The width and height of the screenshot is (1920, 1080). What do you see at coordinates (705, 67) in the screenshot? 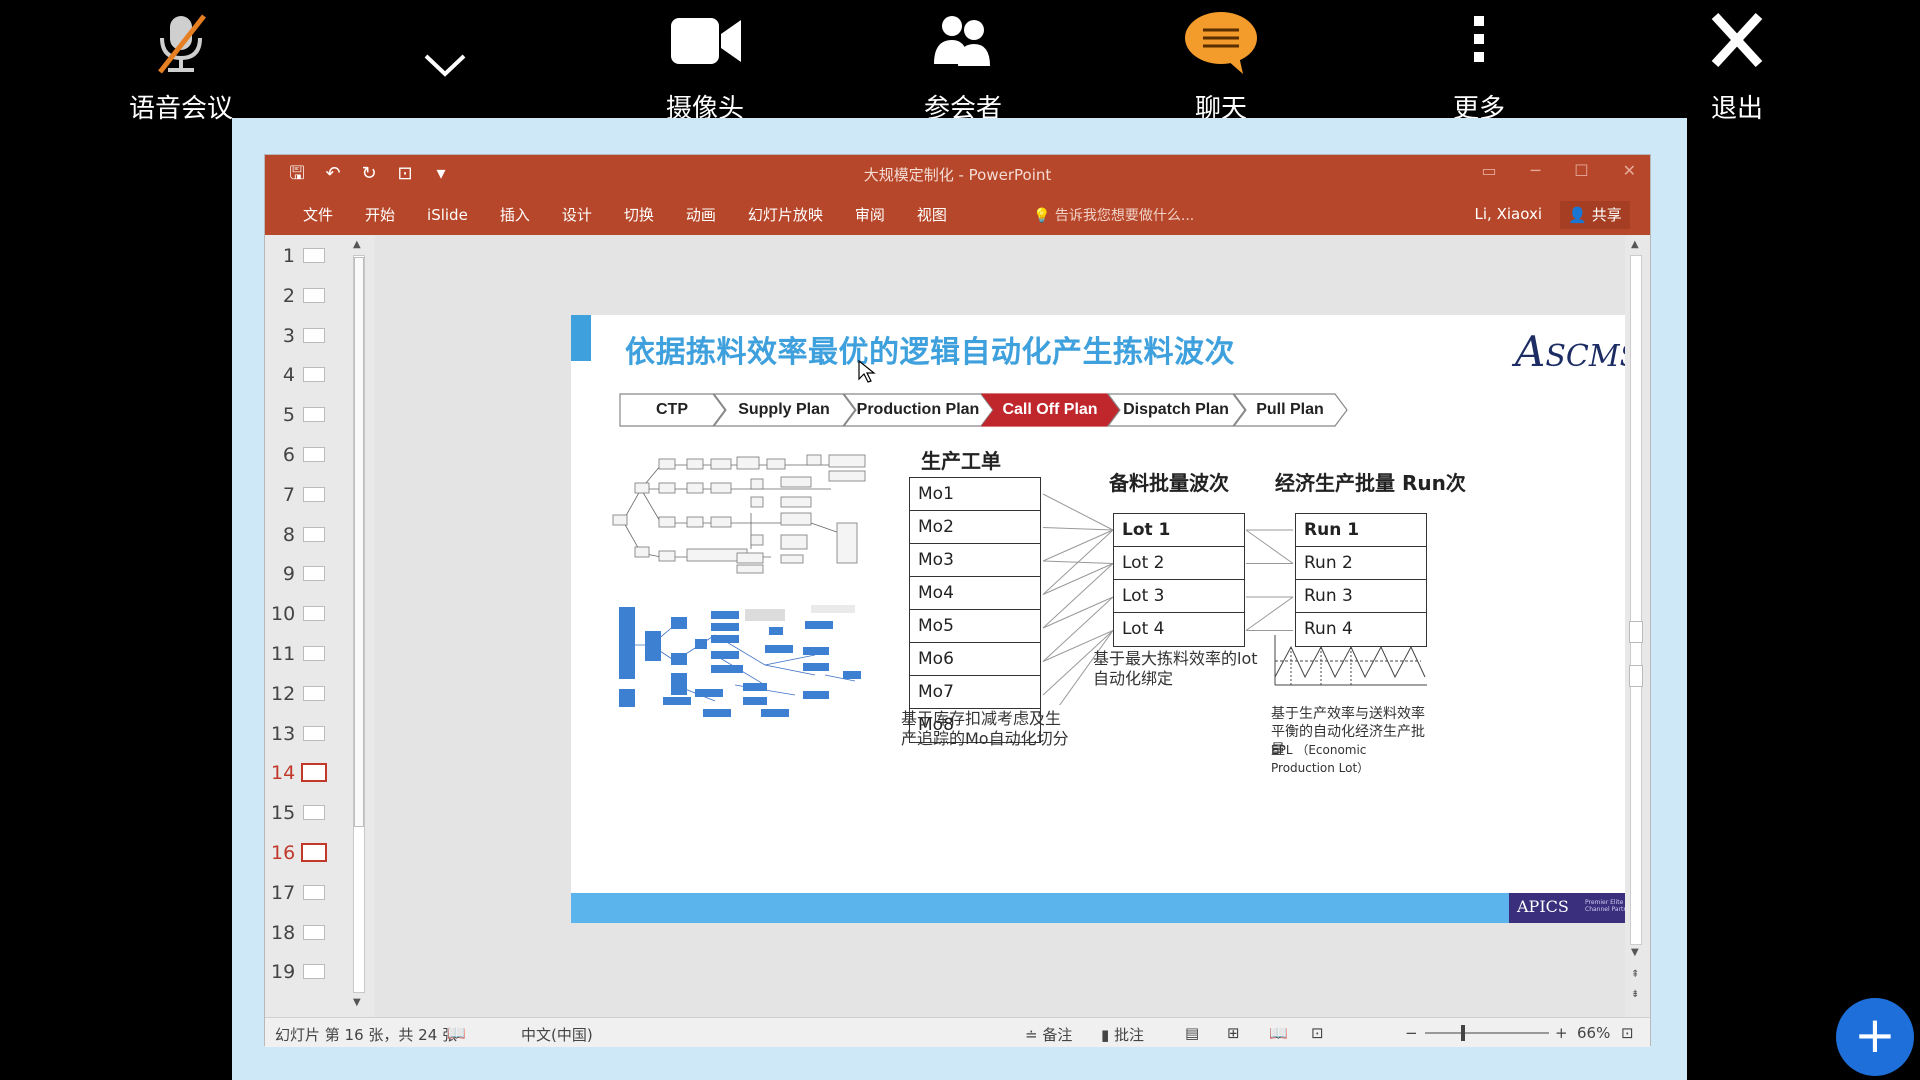
I see `camera-button: 摄像头` at bounding box center [705, 67].